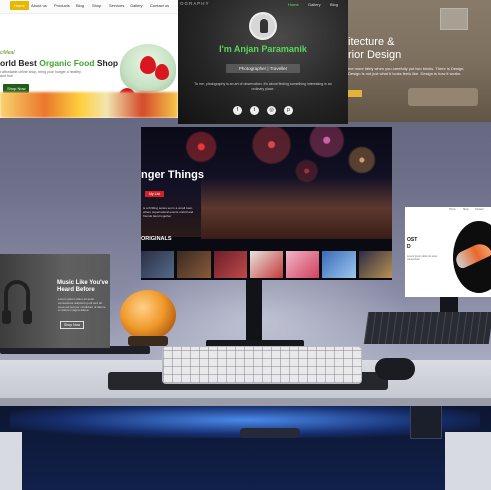 The image size is (491, 490). I want to click on sneaker-title-line2: D, so click(409, 247).